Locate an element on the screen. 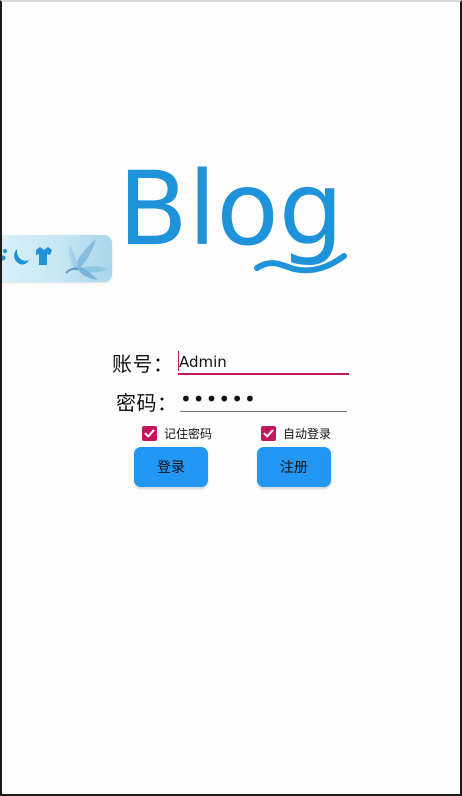 The width and height of the screenshot is (462, 796). text-cursor is located at coordinates (178, 361).